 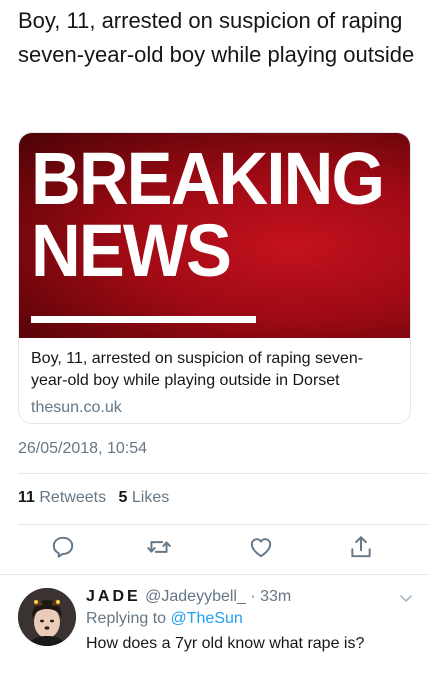 What do you see at coordinates (275, 596) in the screenshot?
I see `reply-time: 33m` at bounding box center [275, 596].